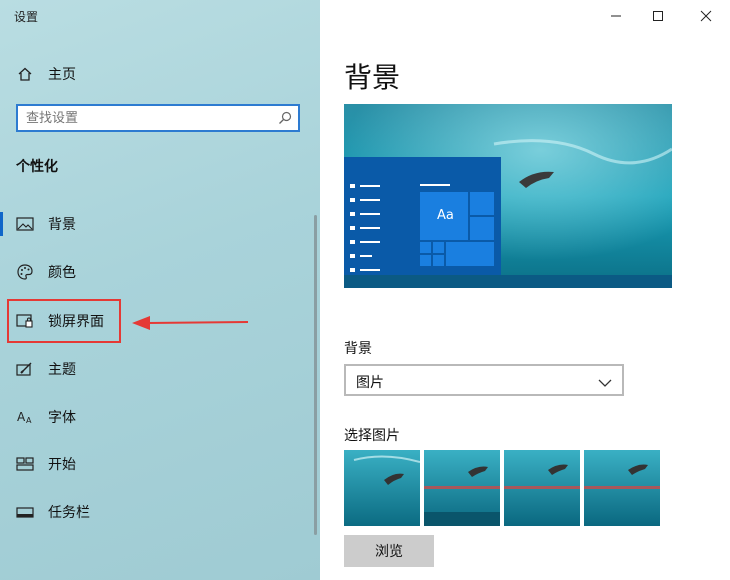 The width and height of the screenshot is (730, 580). Describe the element at coordinates (64, 321) in the screenshot. I see `annotation-highlight-box` at that location.